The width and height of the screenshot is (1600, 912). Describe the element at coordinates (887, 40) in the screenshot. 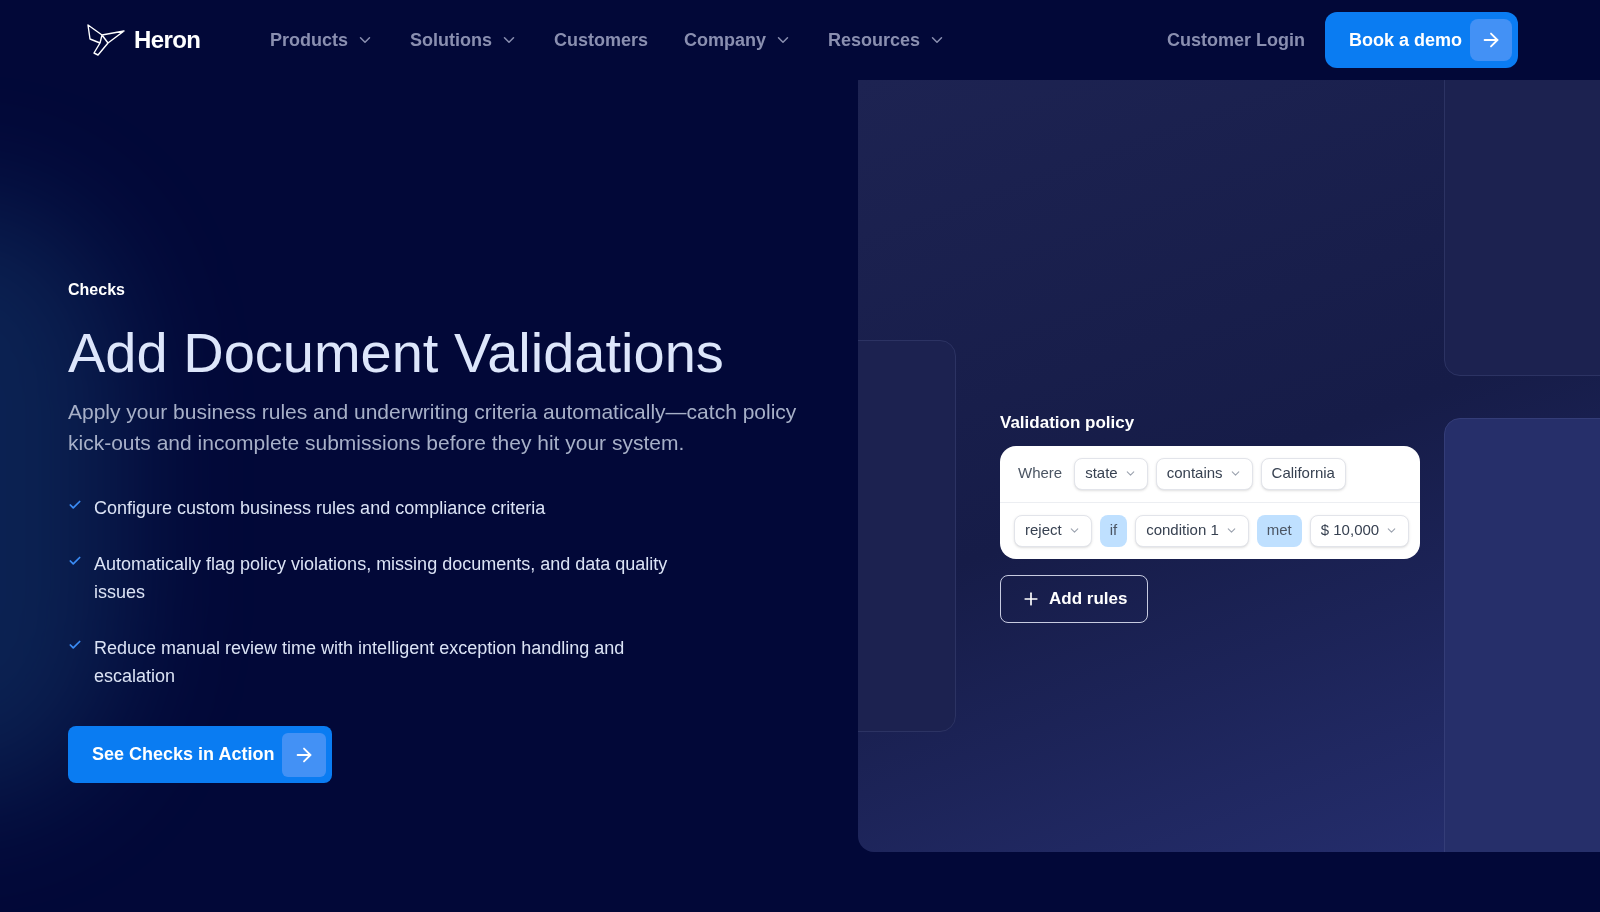

I see `nav-link: Resources` at that location.